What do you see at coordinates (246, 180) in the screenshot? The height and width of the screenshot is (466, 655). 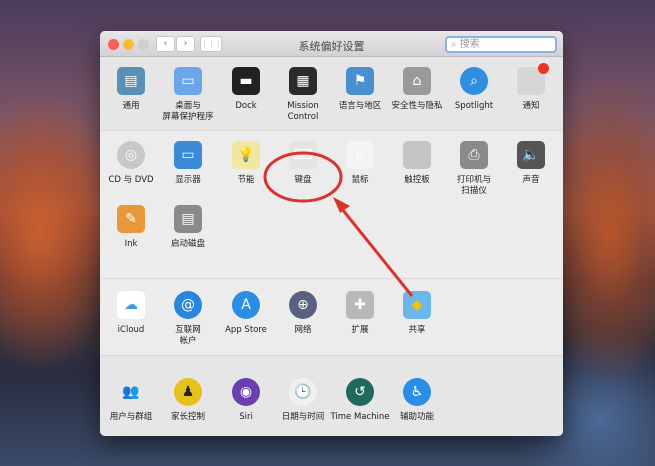 I see `pref-label: 节能` at bounding box center [246, 180].